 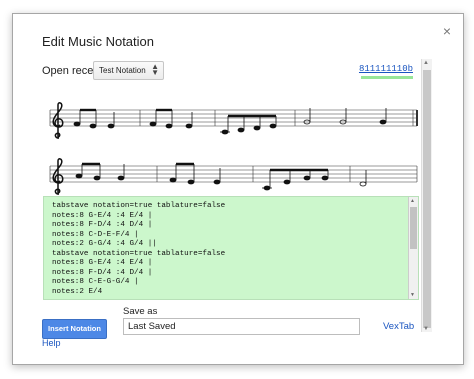 I want to click on editor-scroll-down-icon: ▼, so click(x=412, y=295).